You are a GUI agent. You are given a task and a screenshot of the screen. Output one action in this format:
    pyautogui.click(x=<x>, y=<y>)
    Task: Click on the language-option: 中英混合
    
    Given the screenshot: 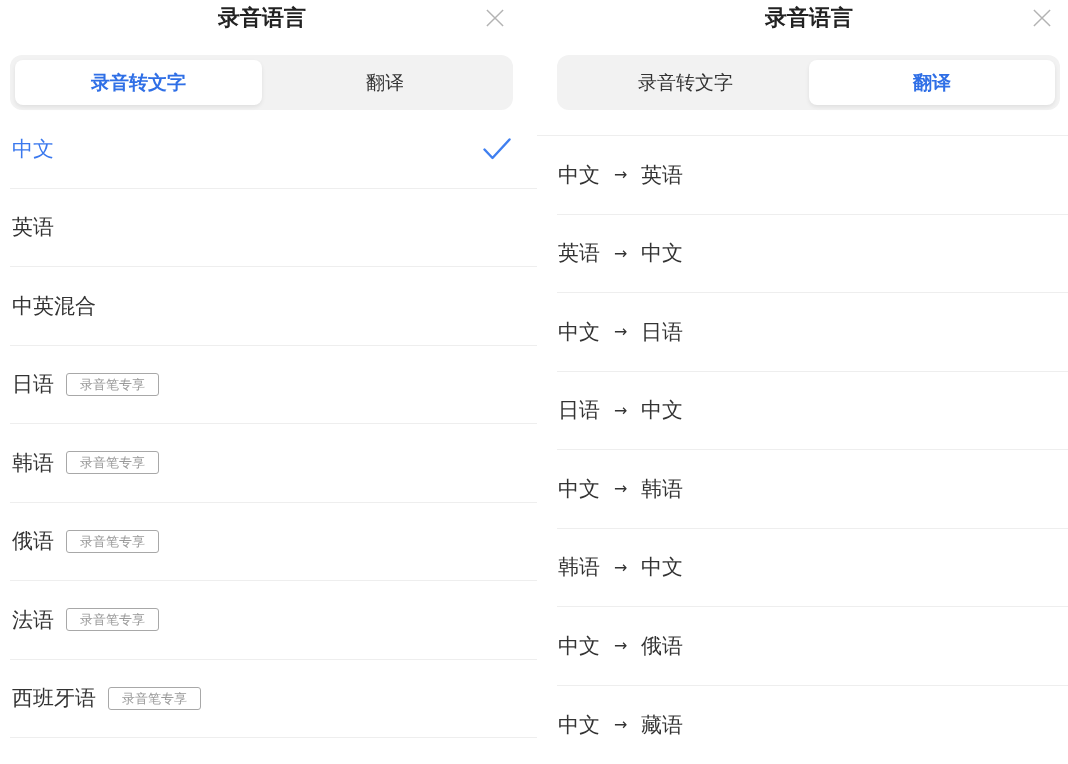 What is the action you would take?
    pyautogui.click(x=273, y=306)
    